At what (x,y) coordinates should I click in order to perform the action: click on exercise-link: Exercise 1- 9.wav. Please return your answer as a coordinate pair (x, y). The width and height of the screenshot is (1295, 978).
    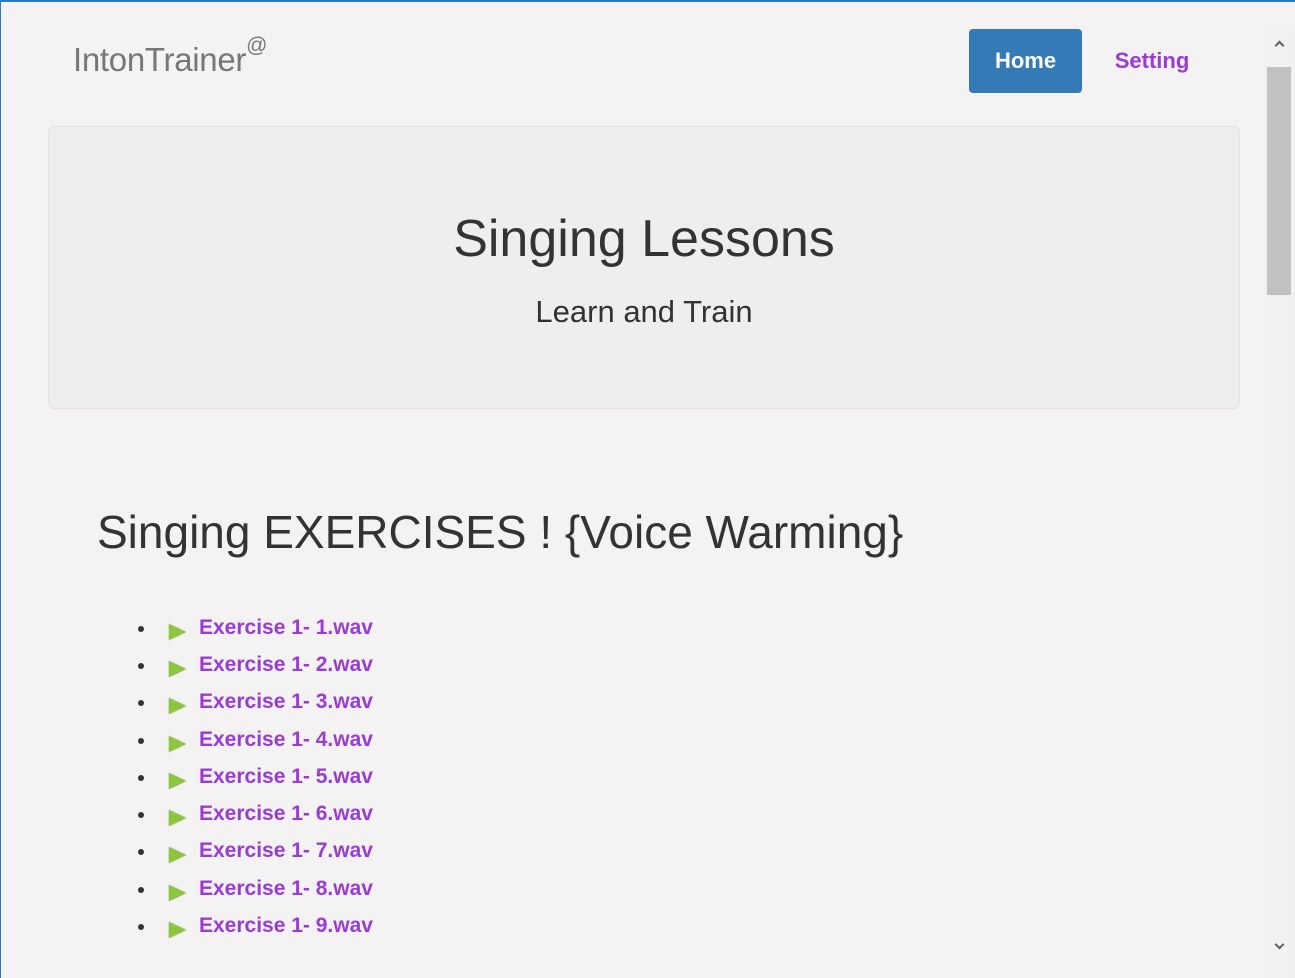
    Looking at the image, I should click on (286, 926).